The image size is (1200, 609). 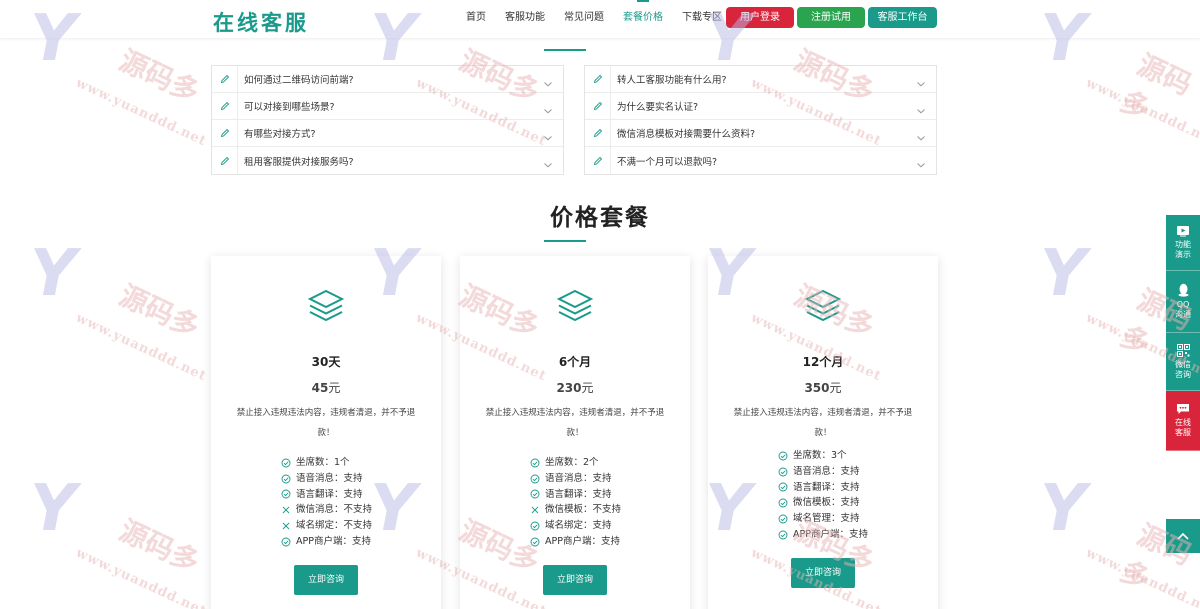 What do you see at coordinates (831, 17) in the screenshot?
I see `register-trial-button: 注册试用` at bounding box center [831, 17].